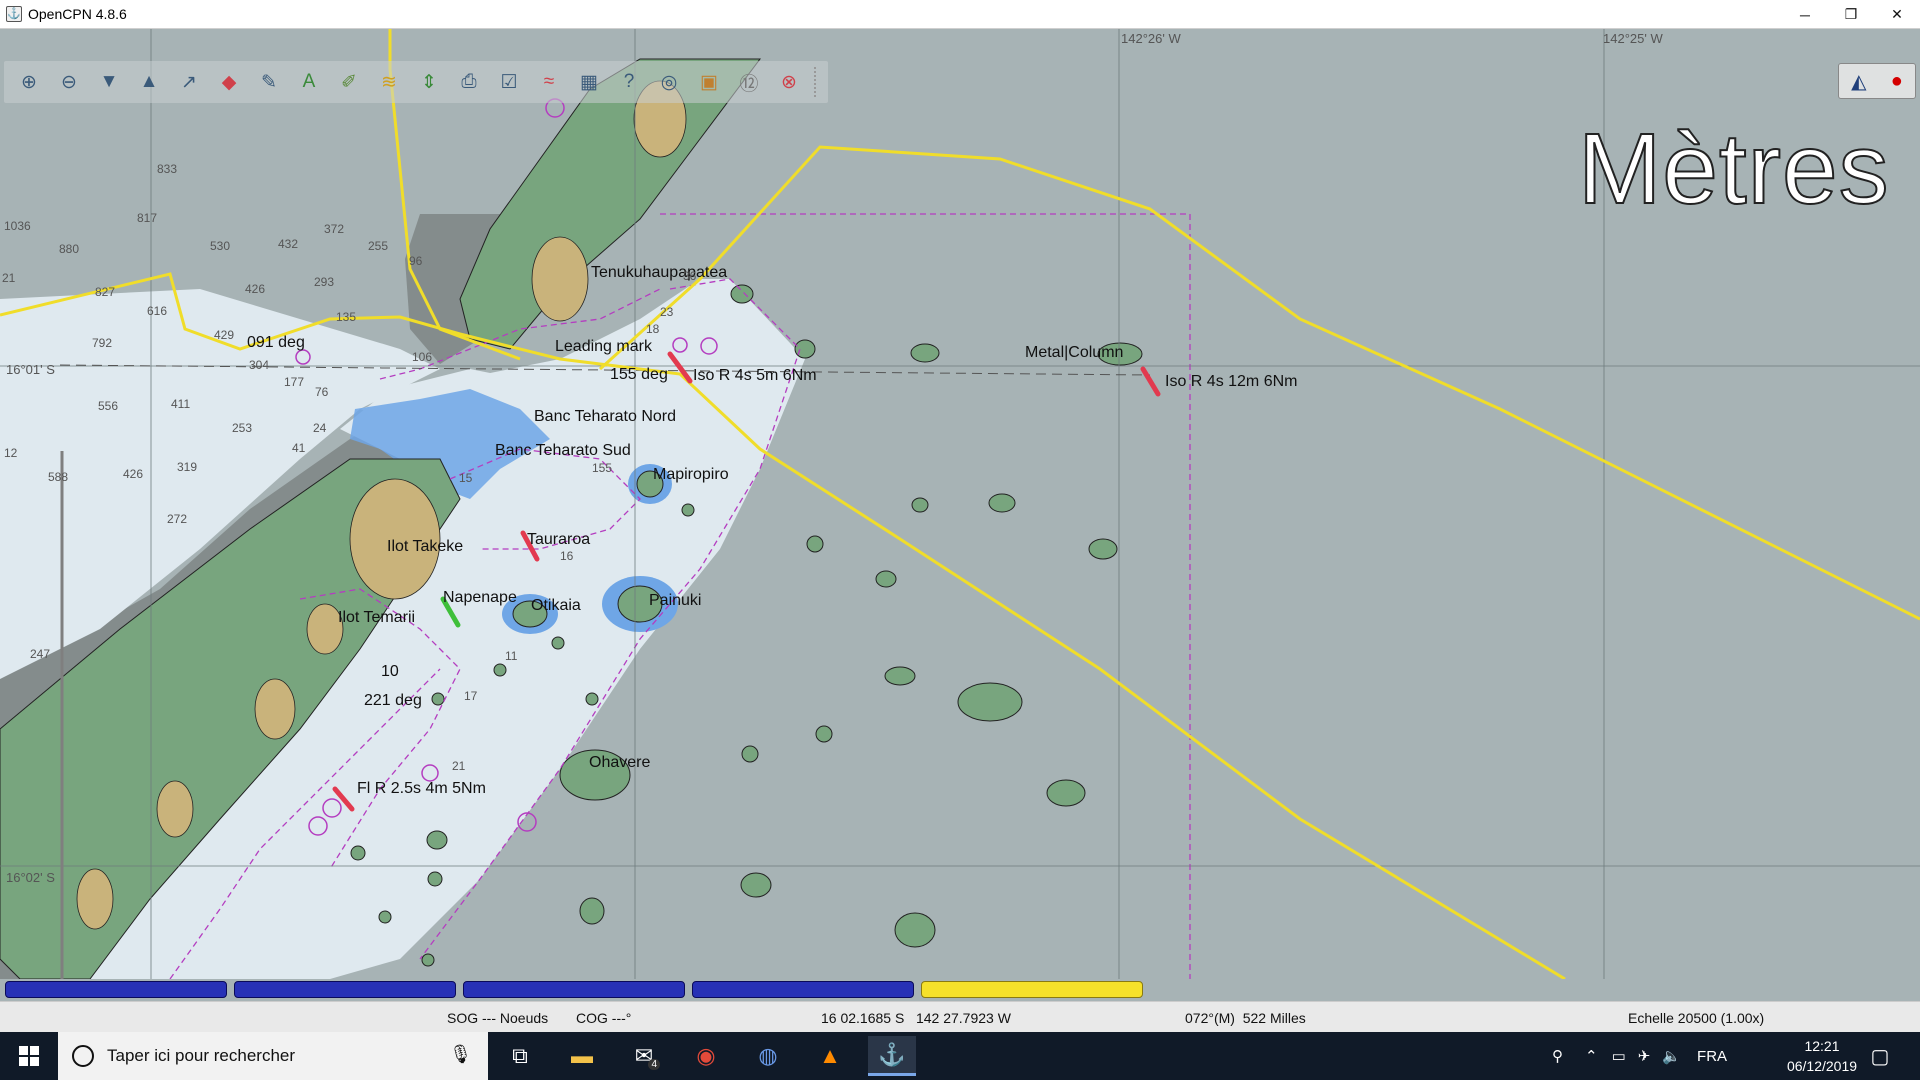 The image size is (1920, 1080). What do you see at coordinates (1859, 81) in the screenshot?
I see `north-arrow-icon: ◭` at bounding box center [1859, 81].